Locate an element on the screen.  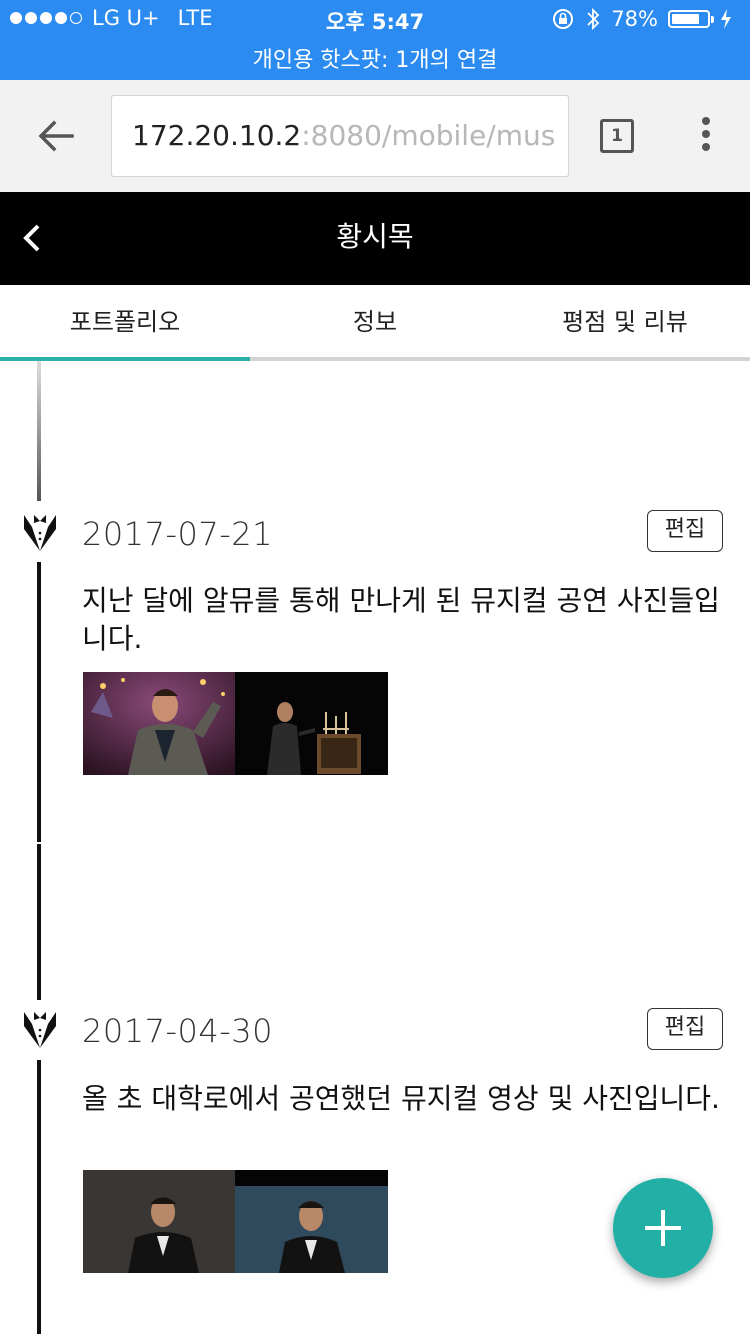
url-host: 172.20.10.2 is located at coordinates (217, 135).